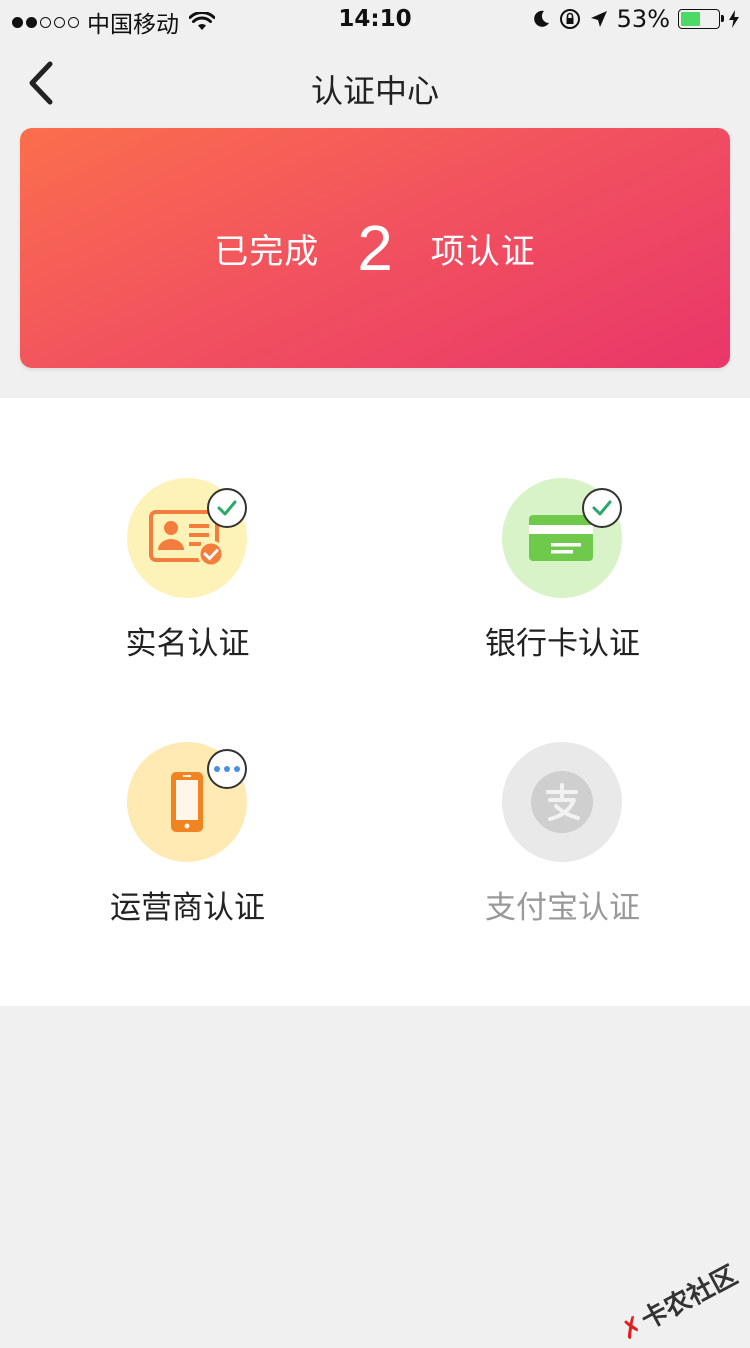 The height and width of the screenshot is (1348, 750). I want to click on in-progress-dots-icon, so click(227, 769).